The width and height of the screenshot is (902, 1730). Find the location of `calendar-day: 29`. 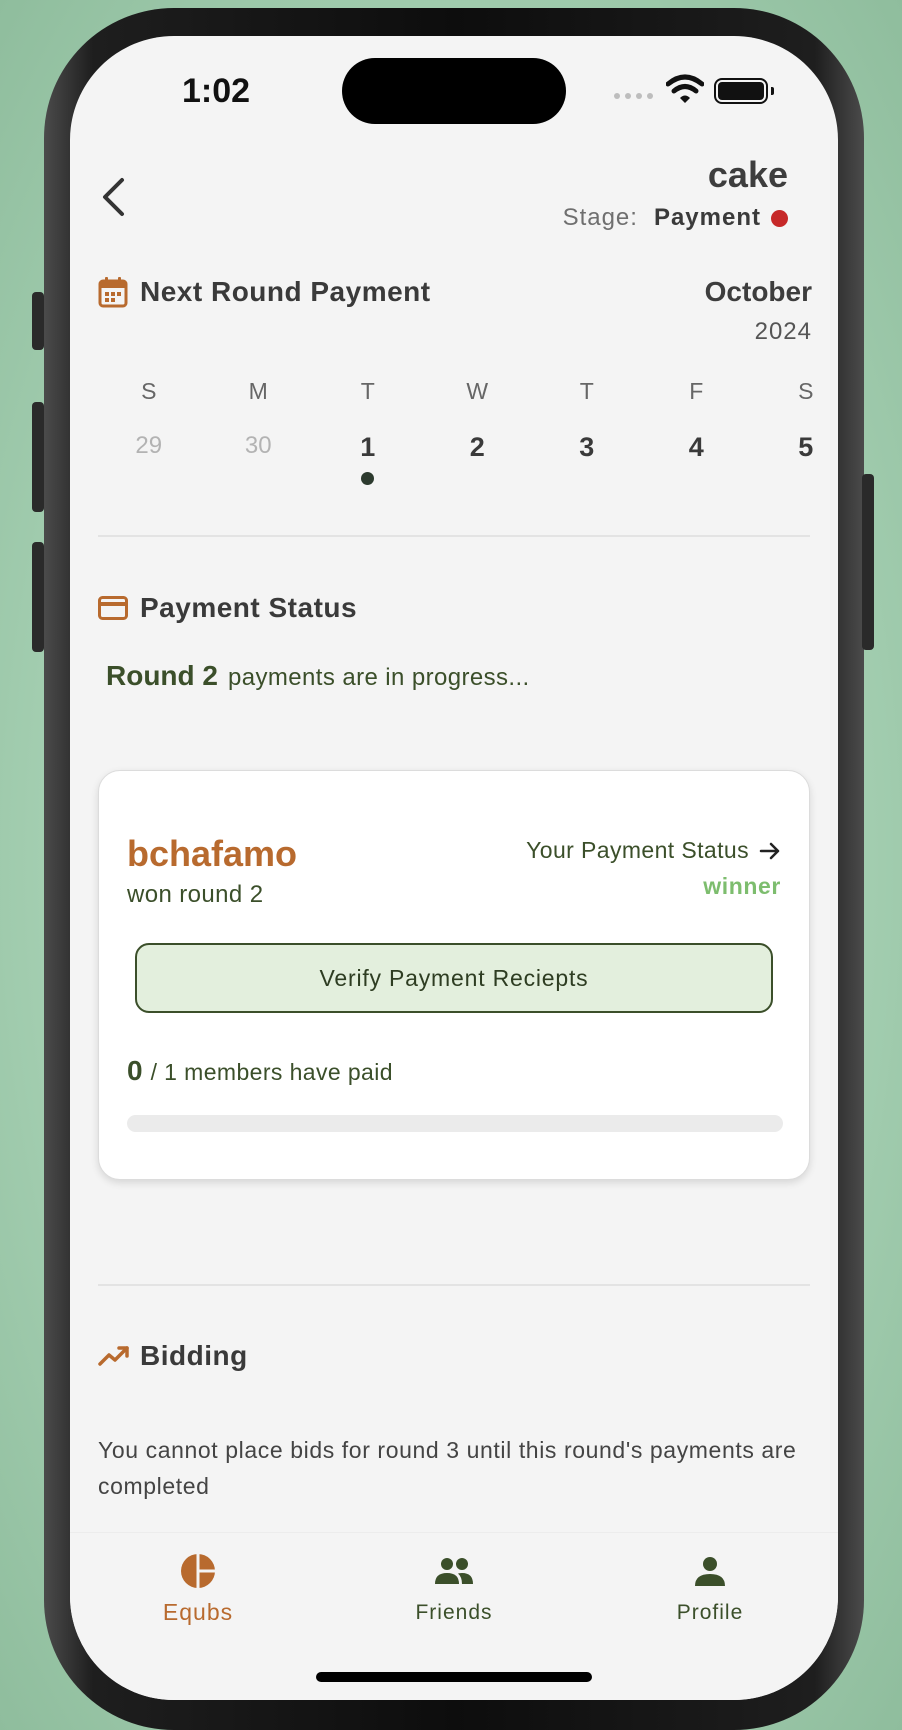

calendar-day: 29 is located at coordinates (149, 447).